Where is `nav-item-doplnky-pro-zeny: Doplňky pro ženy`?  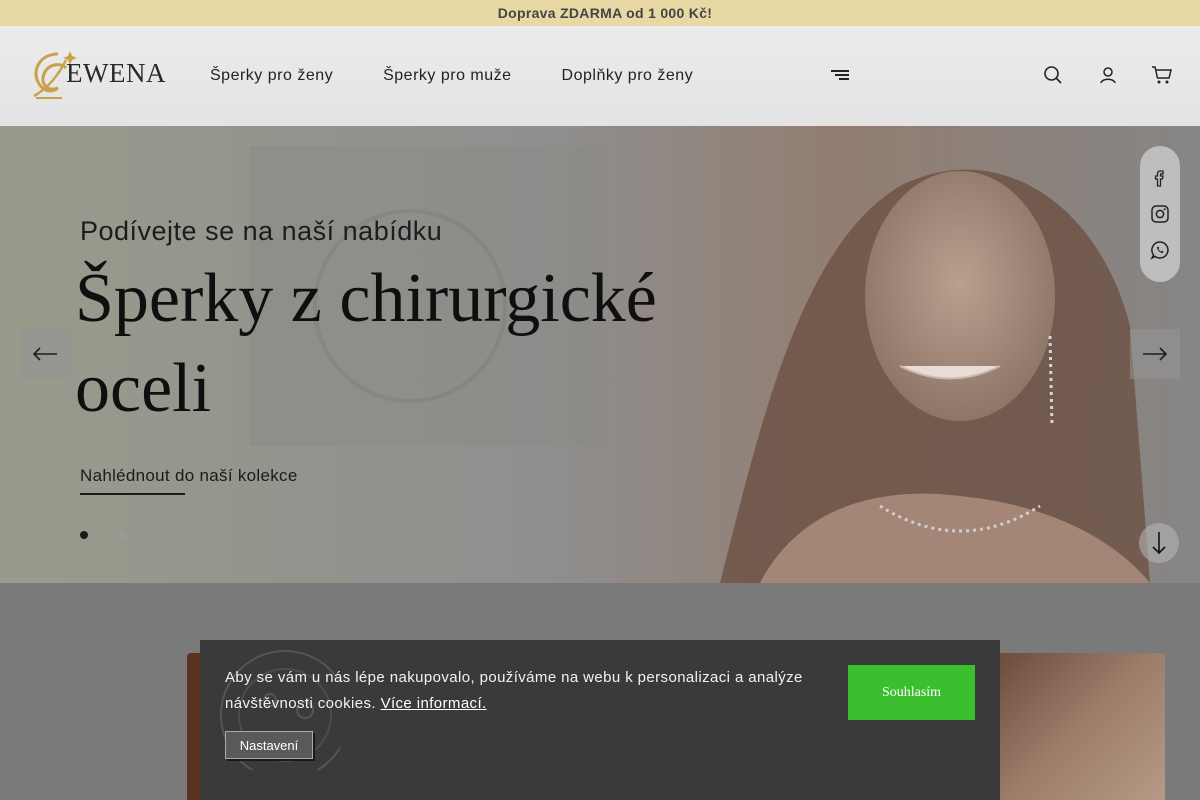
nav-item-doplnky-pro-zeny: Doplňky pro ženy is located at coordinates (634, 76).